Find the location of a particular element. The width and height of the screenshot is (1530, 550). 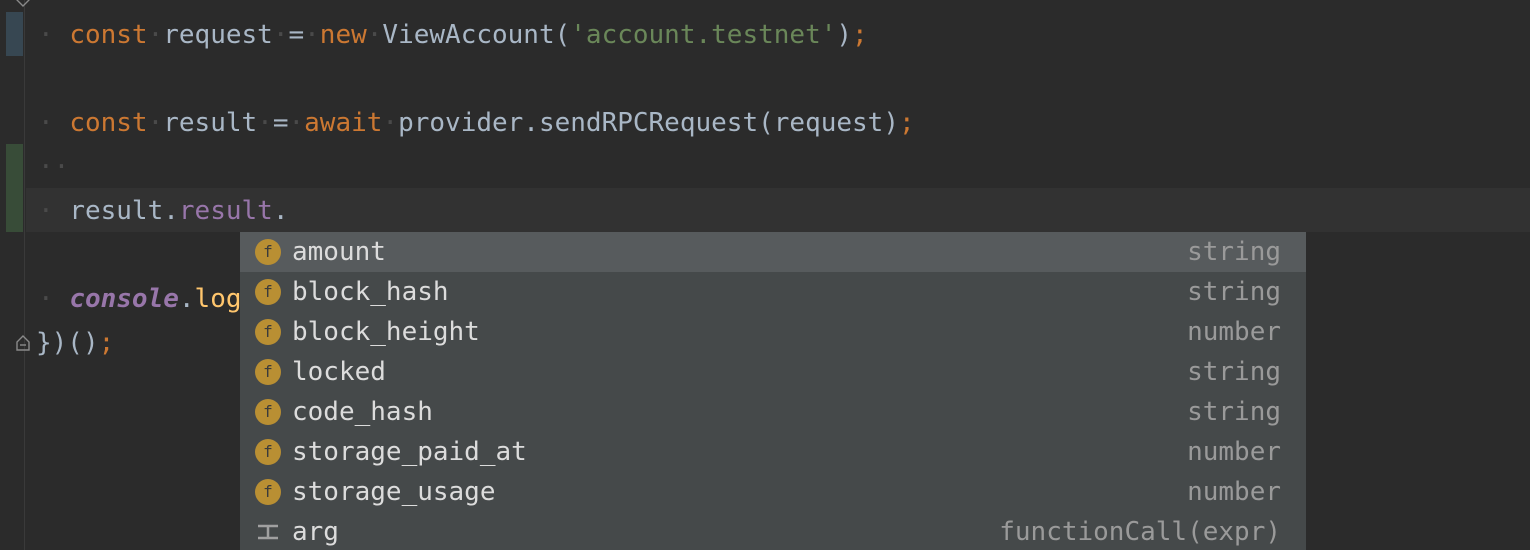

method-call: provider.sendRPCRequest(request) is located at coordinates (648, 123).